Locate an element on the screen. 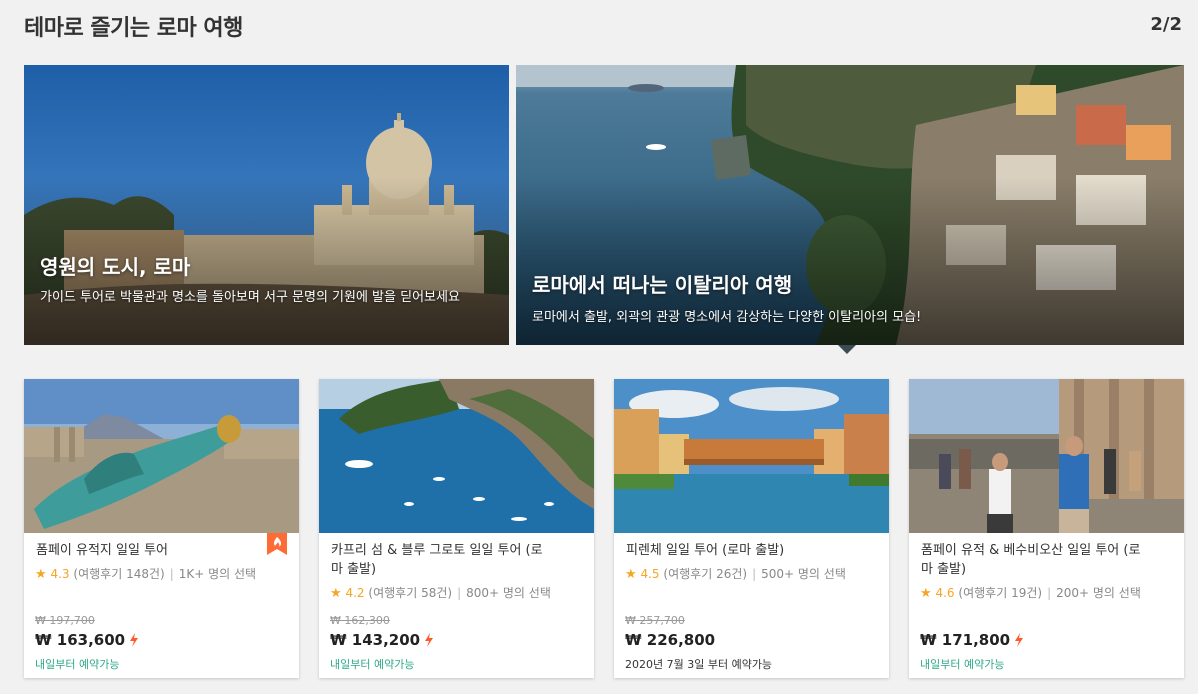 The width and height of the screenshot is (1198, 694). tour-rating: ★ 4.6 (여행후기 19건) | 200+ 명의 선택 is located at coordinates (1030, 593).